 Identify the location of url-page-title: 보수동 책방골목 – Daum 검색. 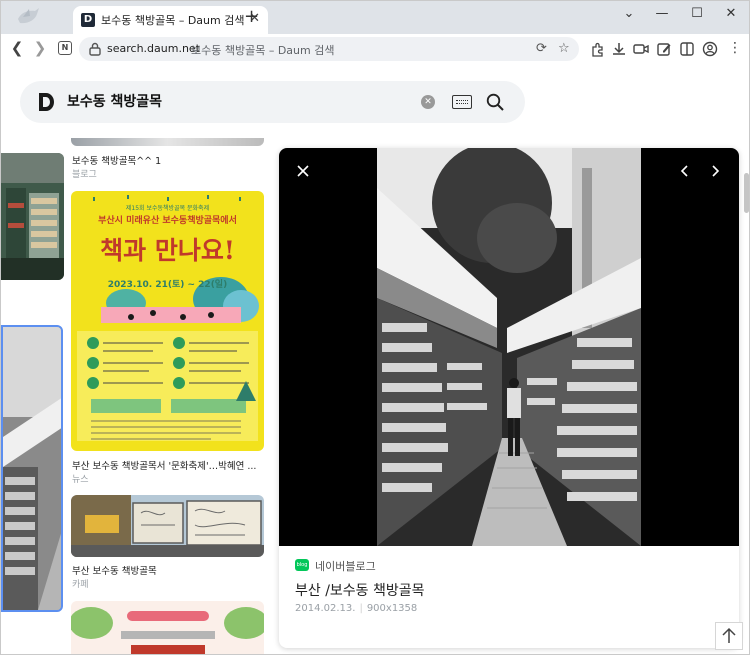
(263, 50).